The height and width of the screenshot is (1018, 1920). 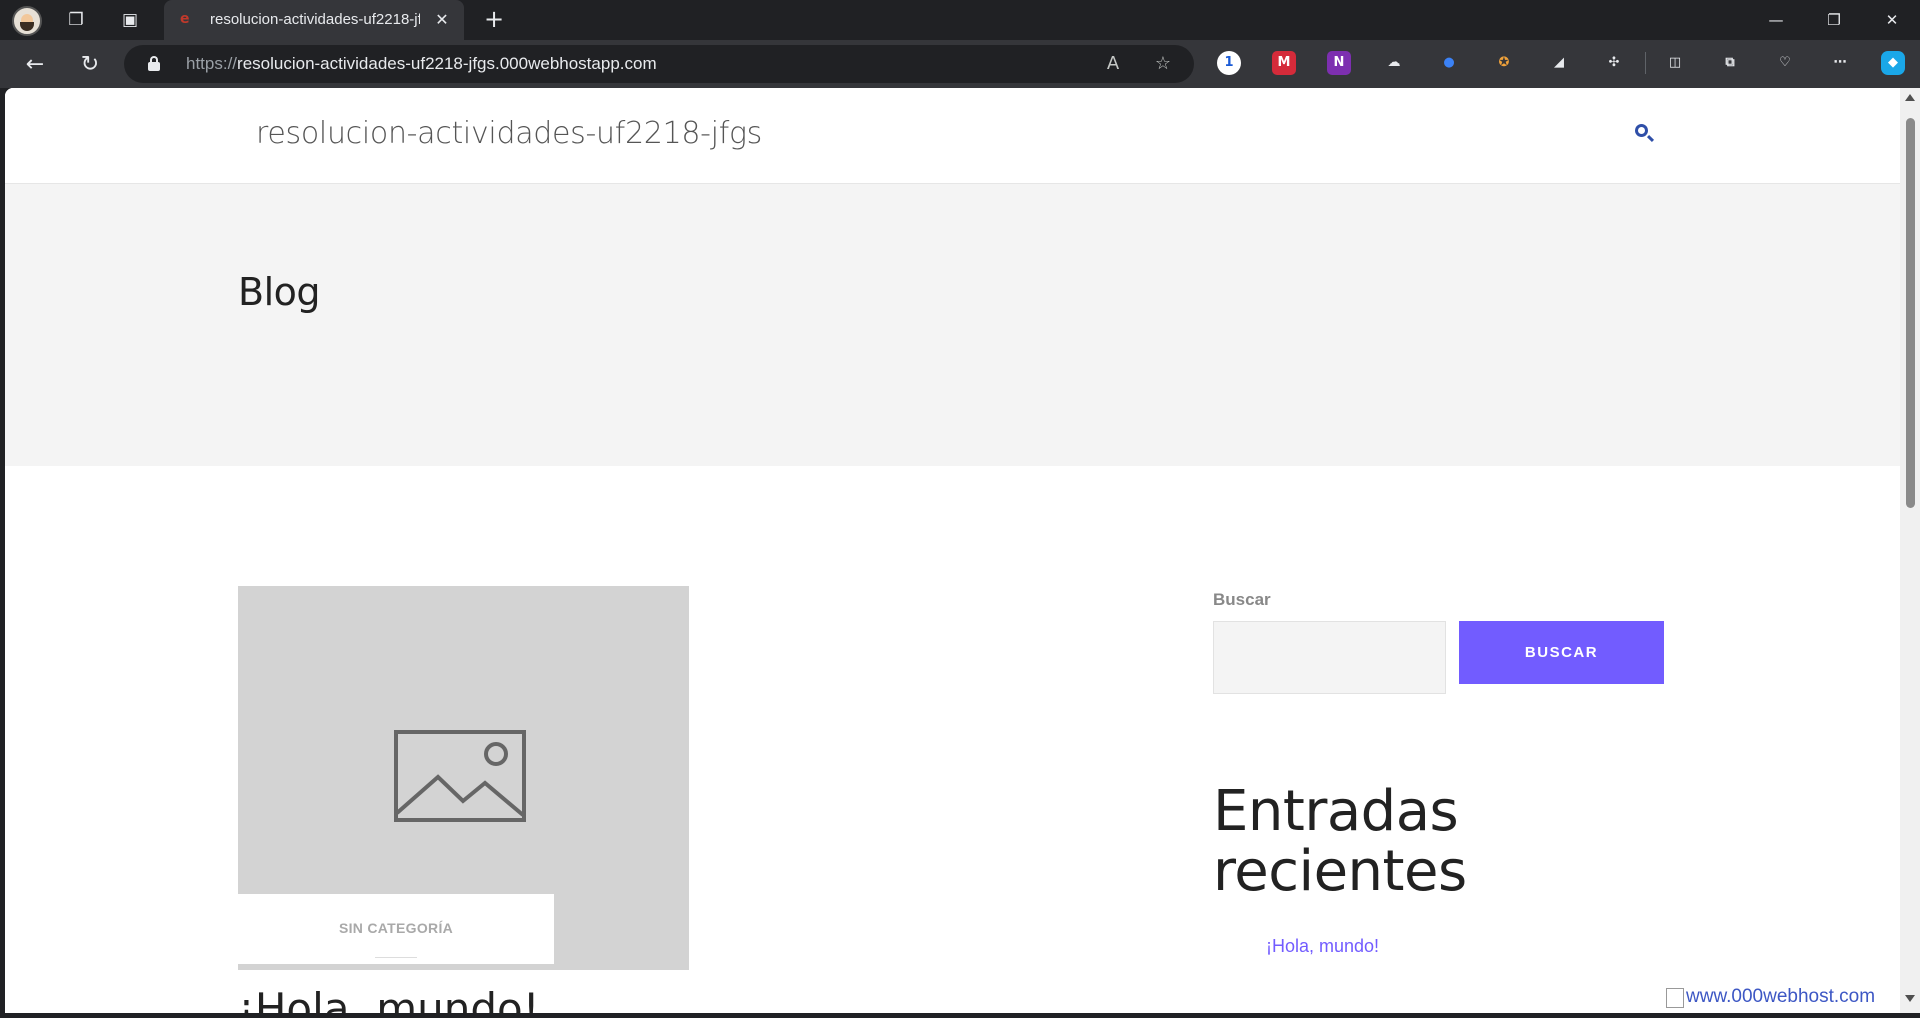 What do you see at coordinates (1340, 841) in the screenshot?
I see `recent-posts-heading: Entradas recientes` at bounding box center [1340, 841].